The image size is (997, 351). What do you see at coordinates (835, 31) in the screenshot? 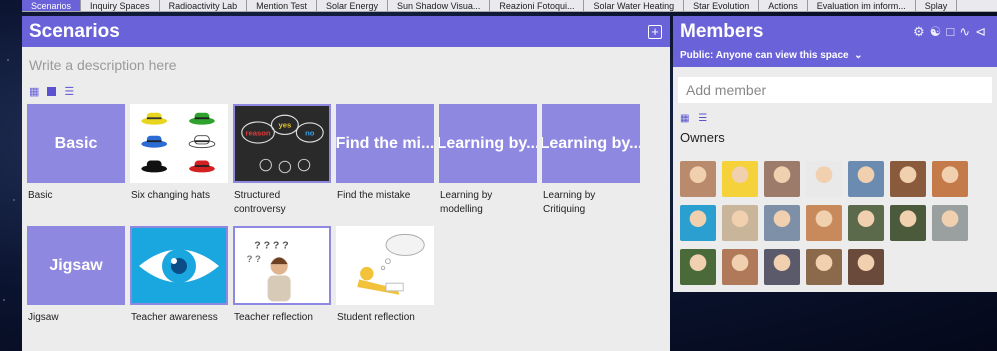
I see `members-header: Members ⚙☯□∿⊲` at bounding box center [835, 31].